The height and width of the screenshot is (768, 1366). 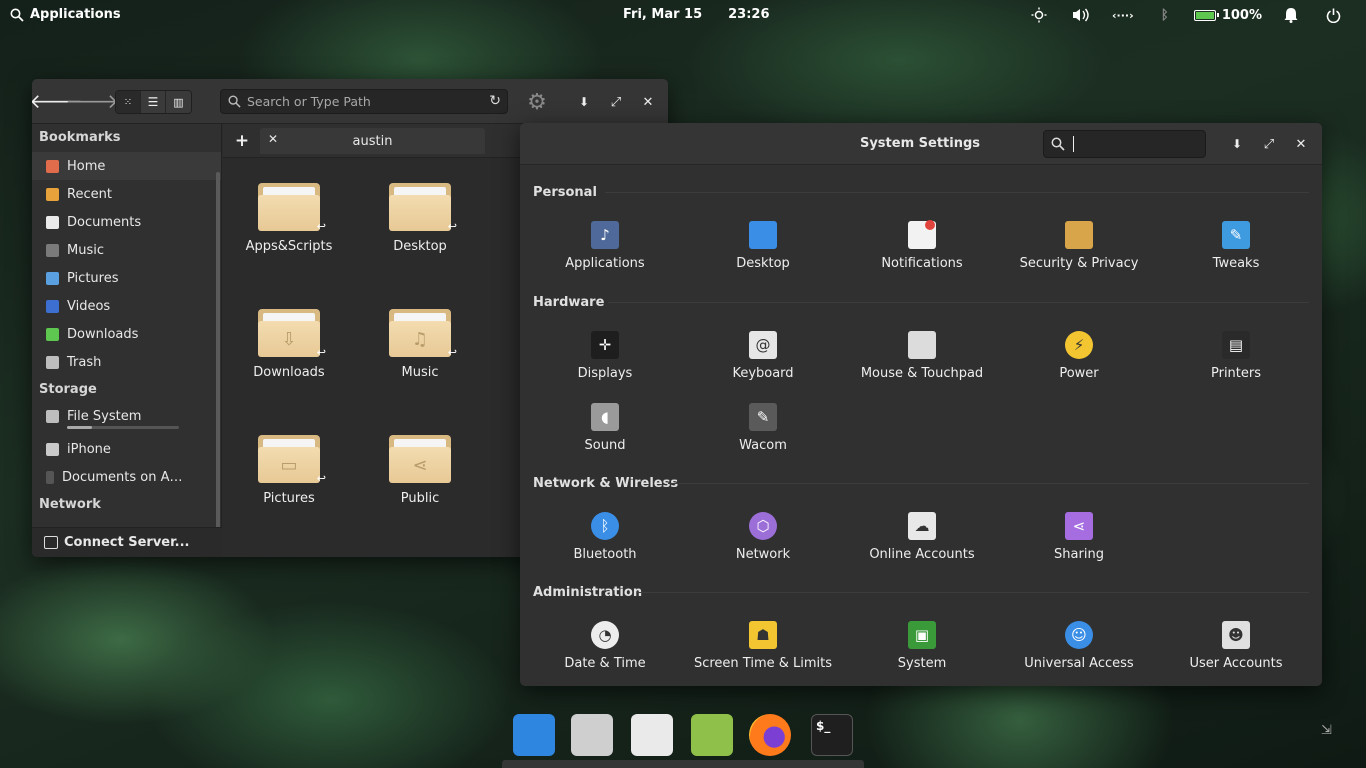 What do you see at coordinates (1333, 15) in the screenshot?
I see `power-icon` at bounding box center [1333, 15].